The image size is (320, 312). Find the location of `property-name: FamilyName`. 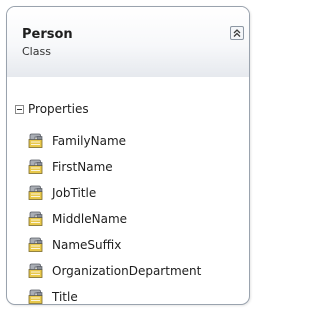

property-name: FamilyName is located at coordinates (89, 141).